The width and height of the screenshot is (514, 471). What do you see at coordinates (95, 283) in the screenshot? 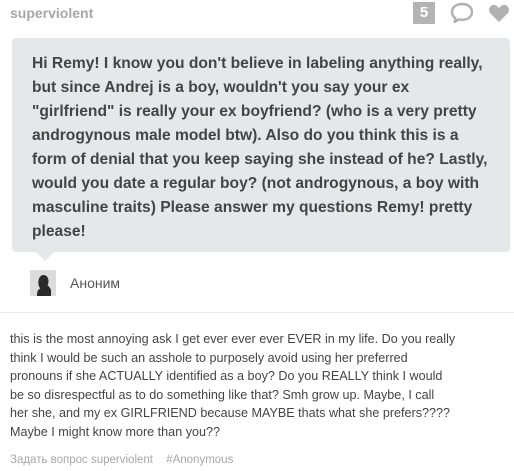
I see `asker-name: Аноним` at bounding box center [95, 283].